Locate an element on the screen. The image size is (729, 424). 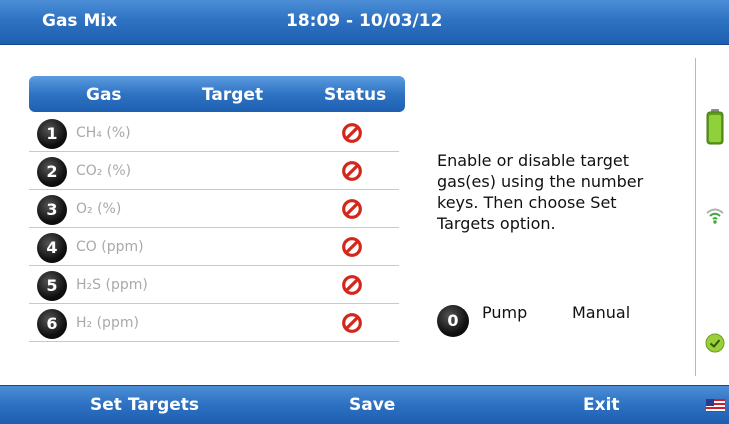
softkey-bar: Set Targets Save Exit is located at coordinates (364, 404).